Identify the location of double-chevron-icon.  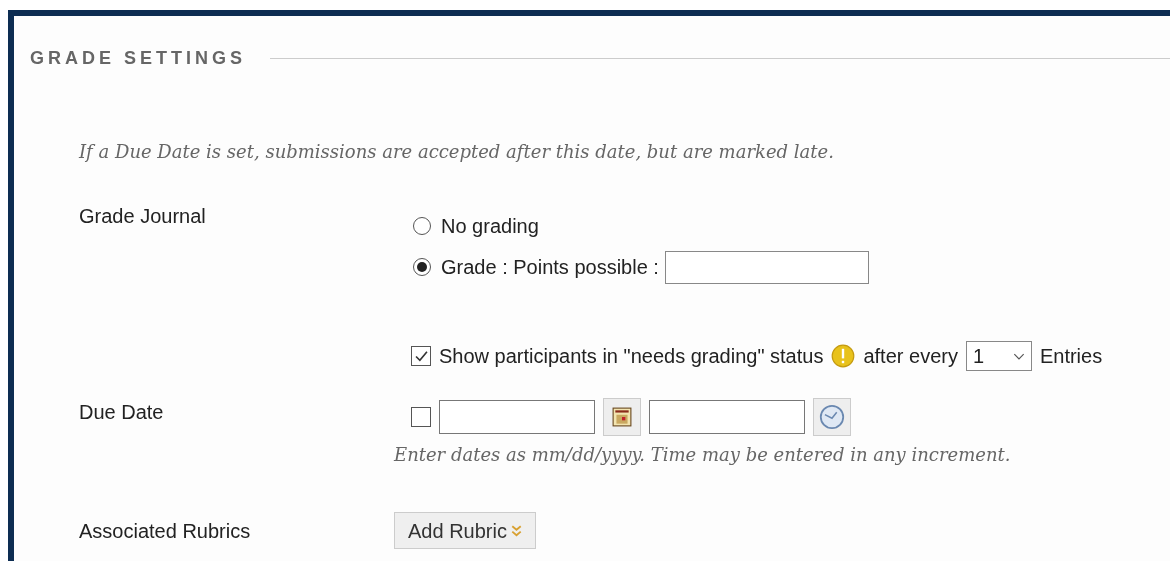
(516, 530).